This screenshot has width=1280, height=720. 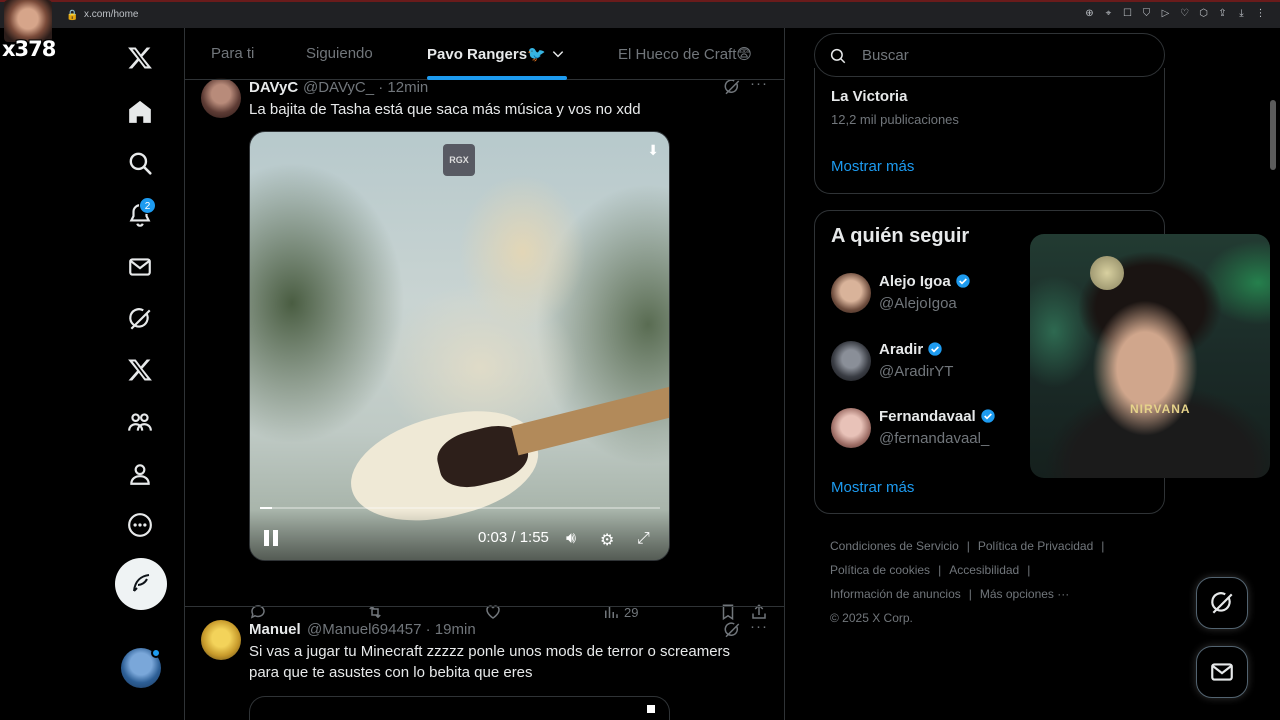 I want to click on tweet-author-name: DAVyC, so click(x=273, y=87).